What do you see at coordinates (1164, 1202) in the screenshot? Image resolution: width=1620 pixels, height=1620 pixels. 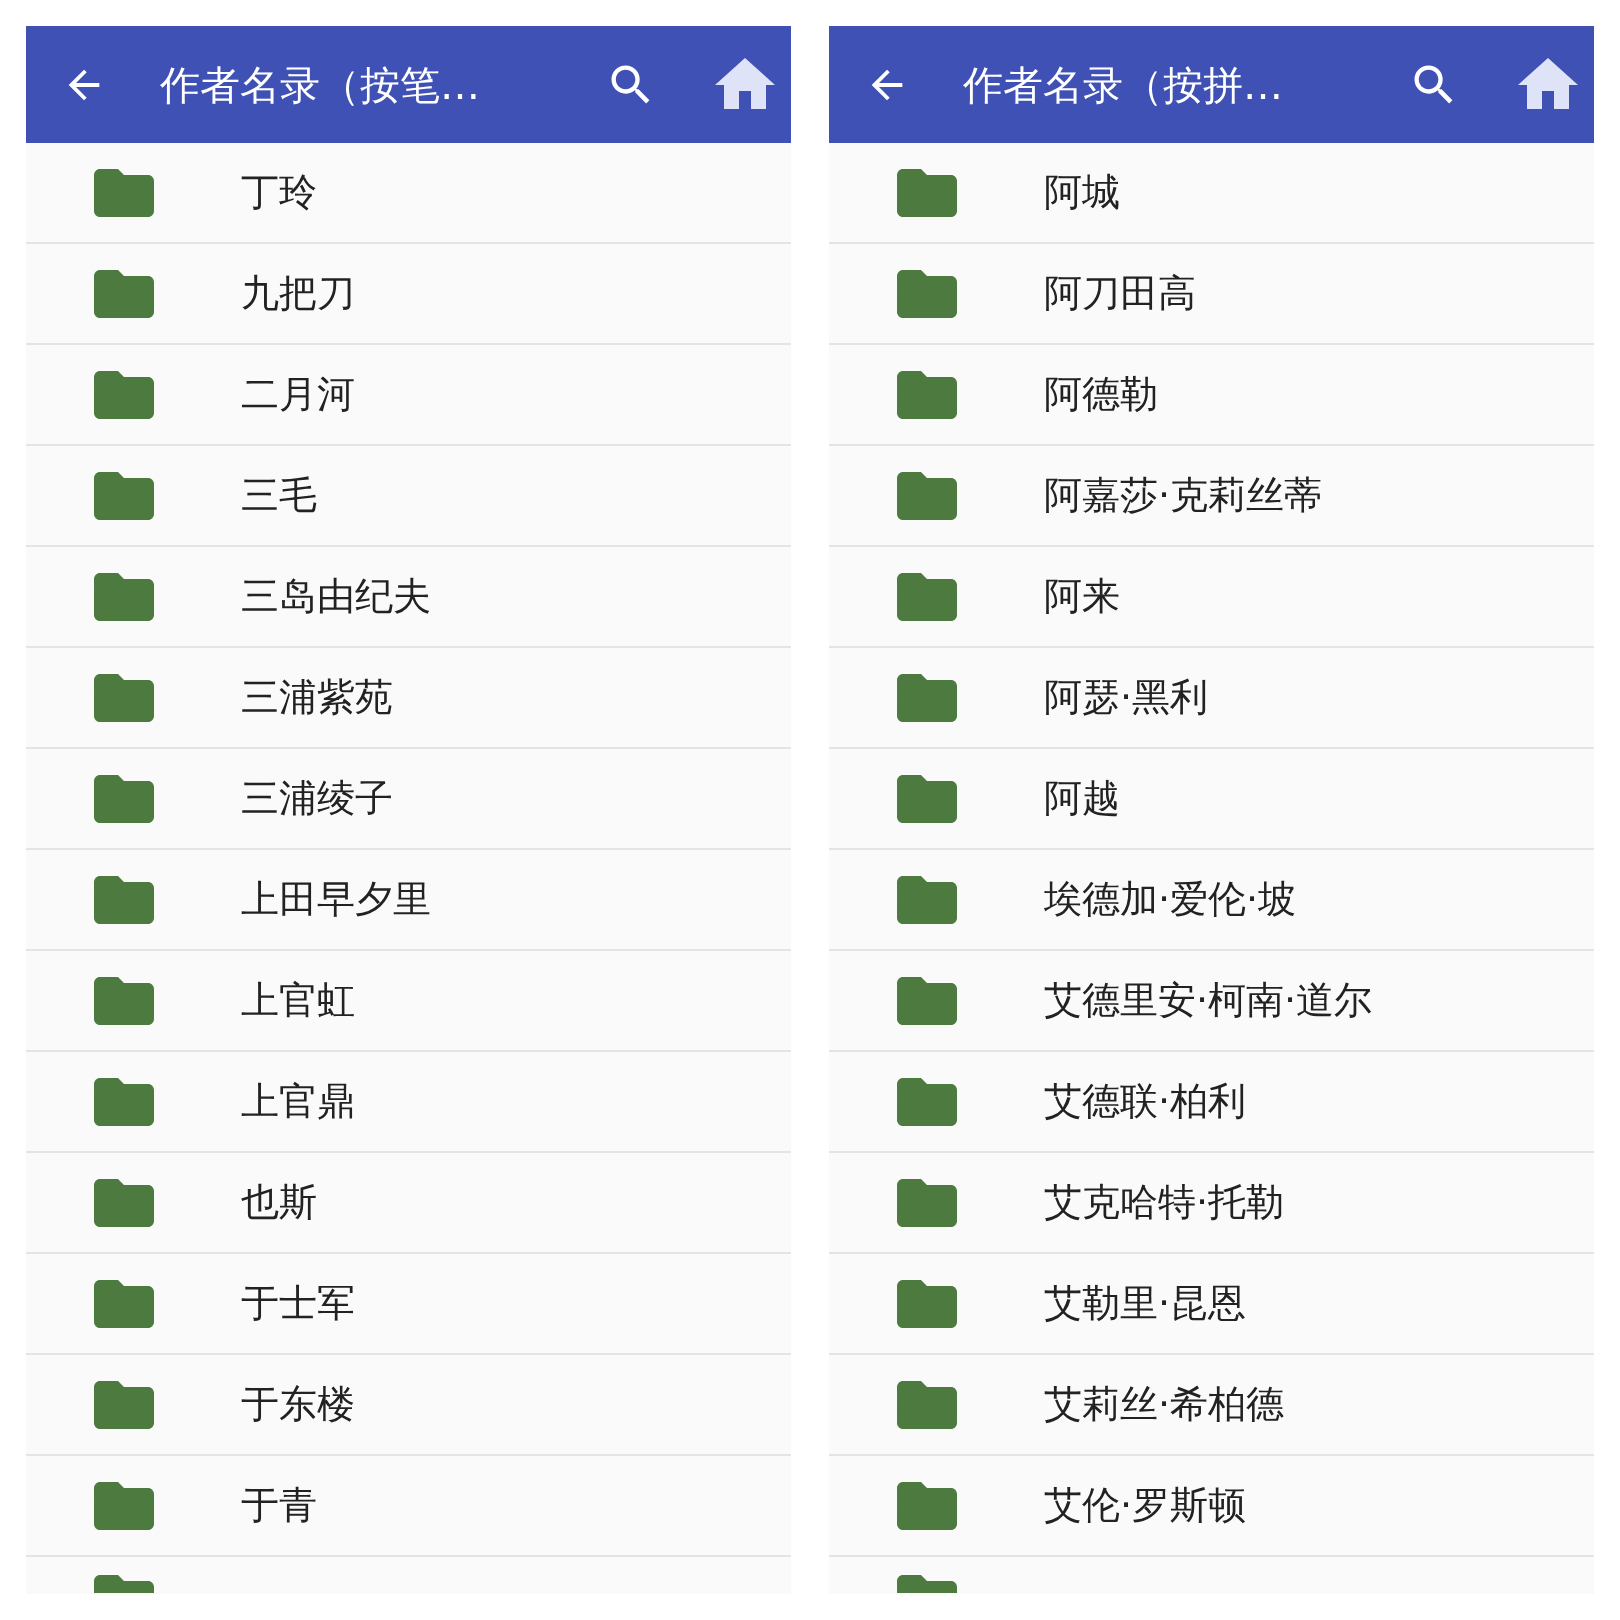 I see `author-name: 艾克哈特·托勒` at bounding box center [1164, 1202].